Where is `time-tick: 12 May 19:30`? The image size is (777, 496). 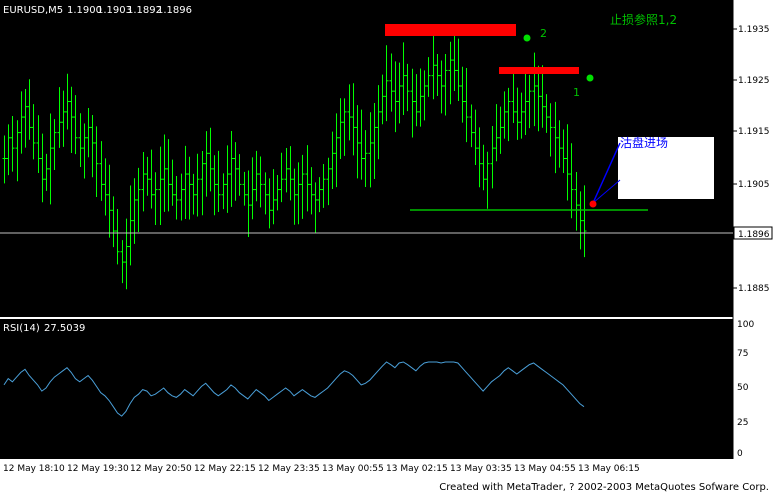
time-tick: 12 May 19:30 is located at coordinates (98, 469).